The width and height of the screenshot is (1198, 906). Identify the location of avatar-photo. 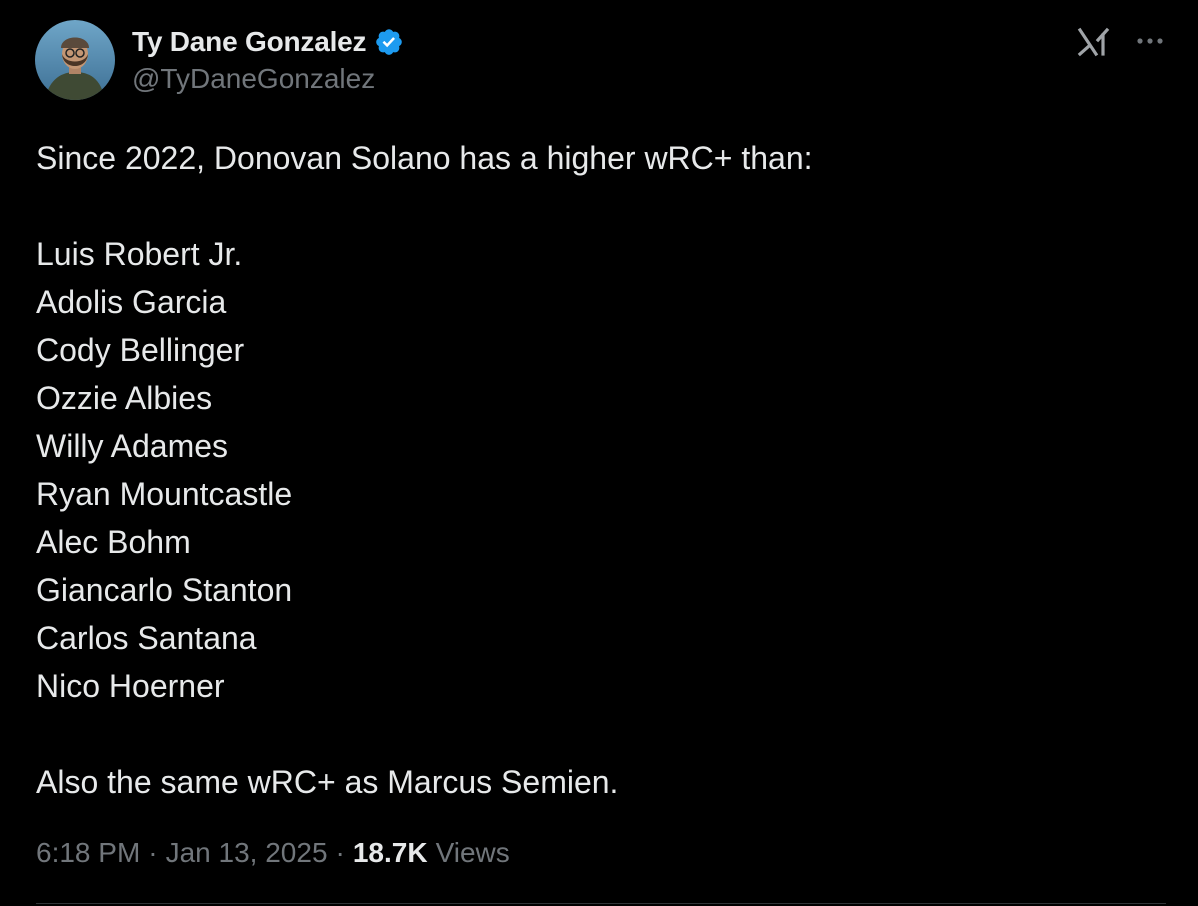
(75, 60).